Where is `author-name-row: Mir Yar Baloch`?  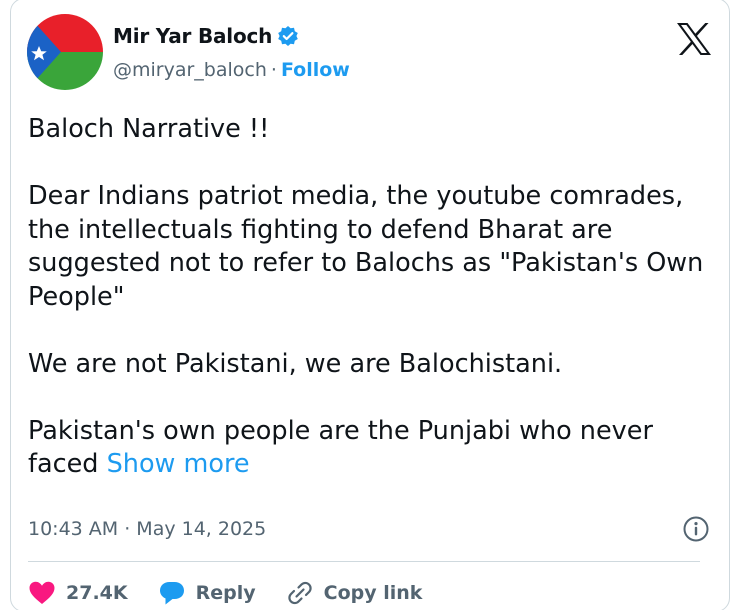 author-name-row: Mir Yar Baloch is located at coordinates (206, 36).